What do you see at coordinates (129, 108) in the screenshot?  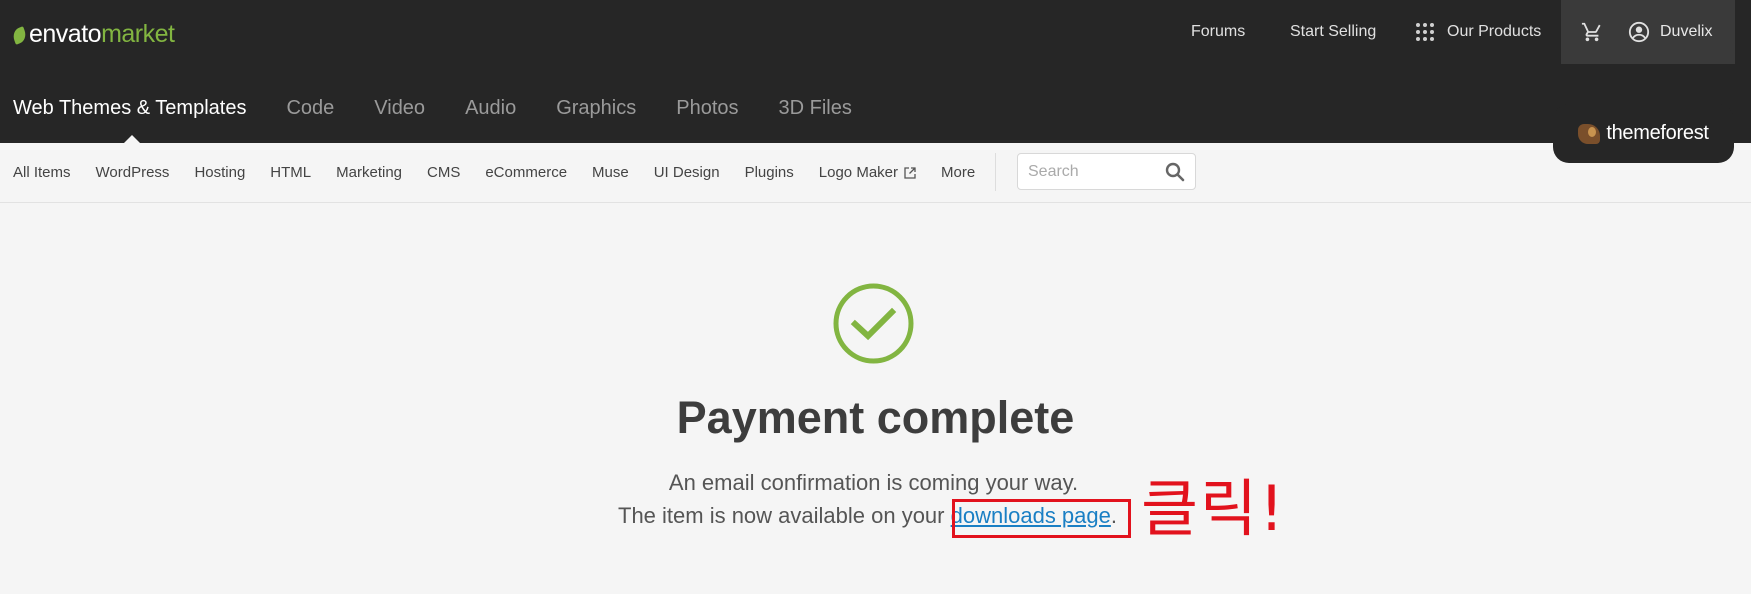 I see `category-tab-web-themes: Web Themes & Templates` at bounding box center [129, 108].